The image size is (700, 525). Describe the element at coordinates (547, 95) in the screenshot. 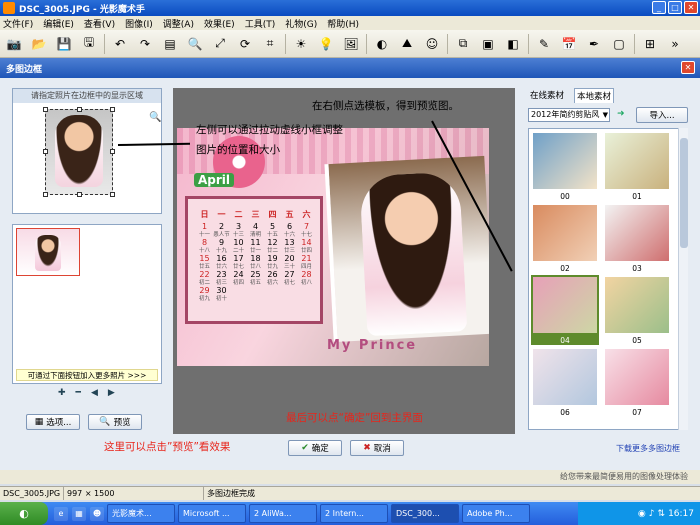

I see `tab-online-materials: 在线素材` at that location.